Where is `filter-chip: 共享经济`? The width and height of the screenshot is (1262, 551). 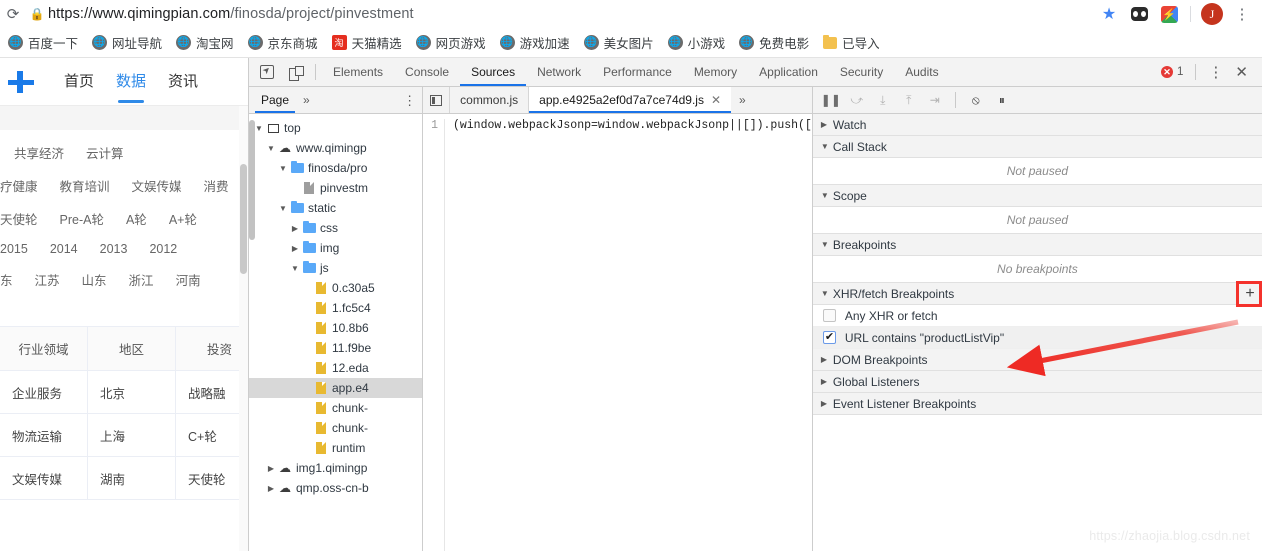 filter-chip: 共享经济 is located at coordinates (39, 152).